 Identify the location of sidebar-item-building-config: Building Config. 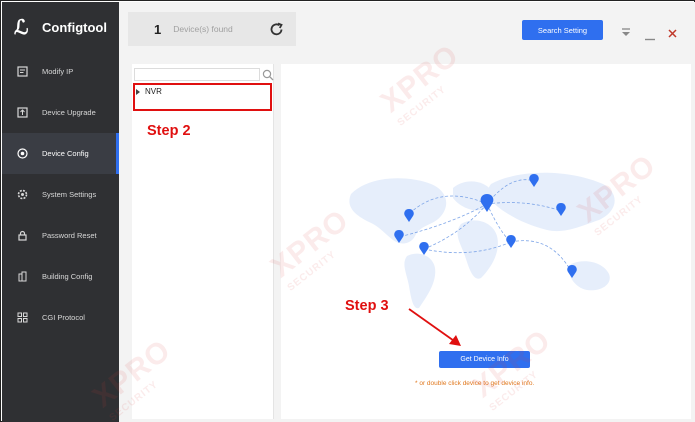
(60, 276).